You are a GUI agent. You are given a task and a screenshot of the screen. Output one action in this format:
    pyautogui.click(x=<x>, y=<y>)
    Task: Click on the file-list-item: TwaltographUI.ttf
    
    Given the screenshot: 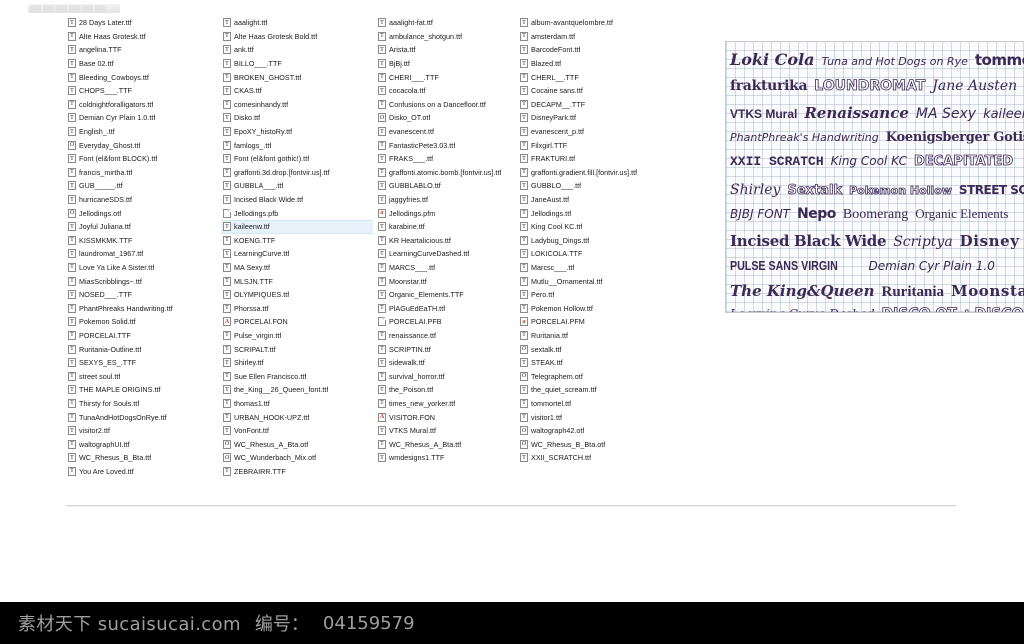 What is the action you would take?
    pyautogui.click(x=142, y=444)
    